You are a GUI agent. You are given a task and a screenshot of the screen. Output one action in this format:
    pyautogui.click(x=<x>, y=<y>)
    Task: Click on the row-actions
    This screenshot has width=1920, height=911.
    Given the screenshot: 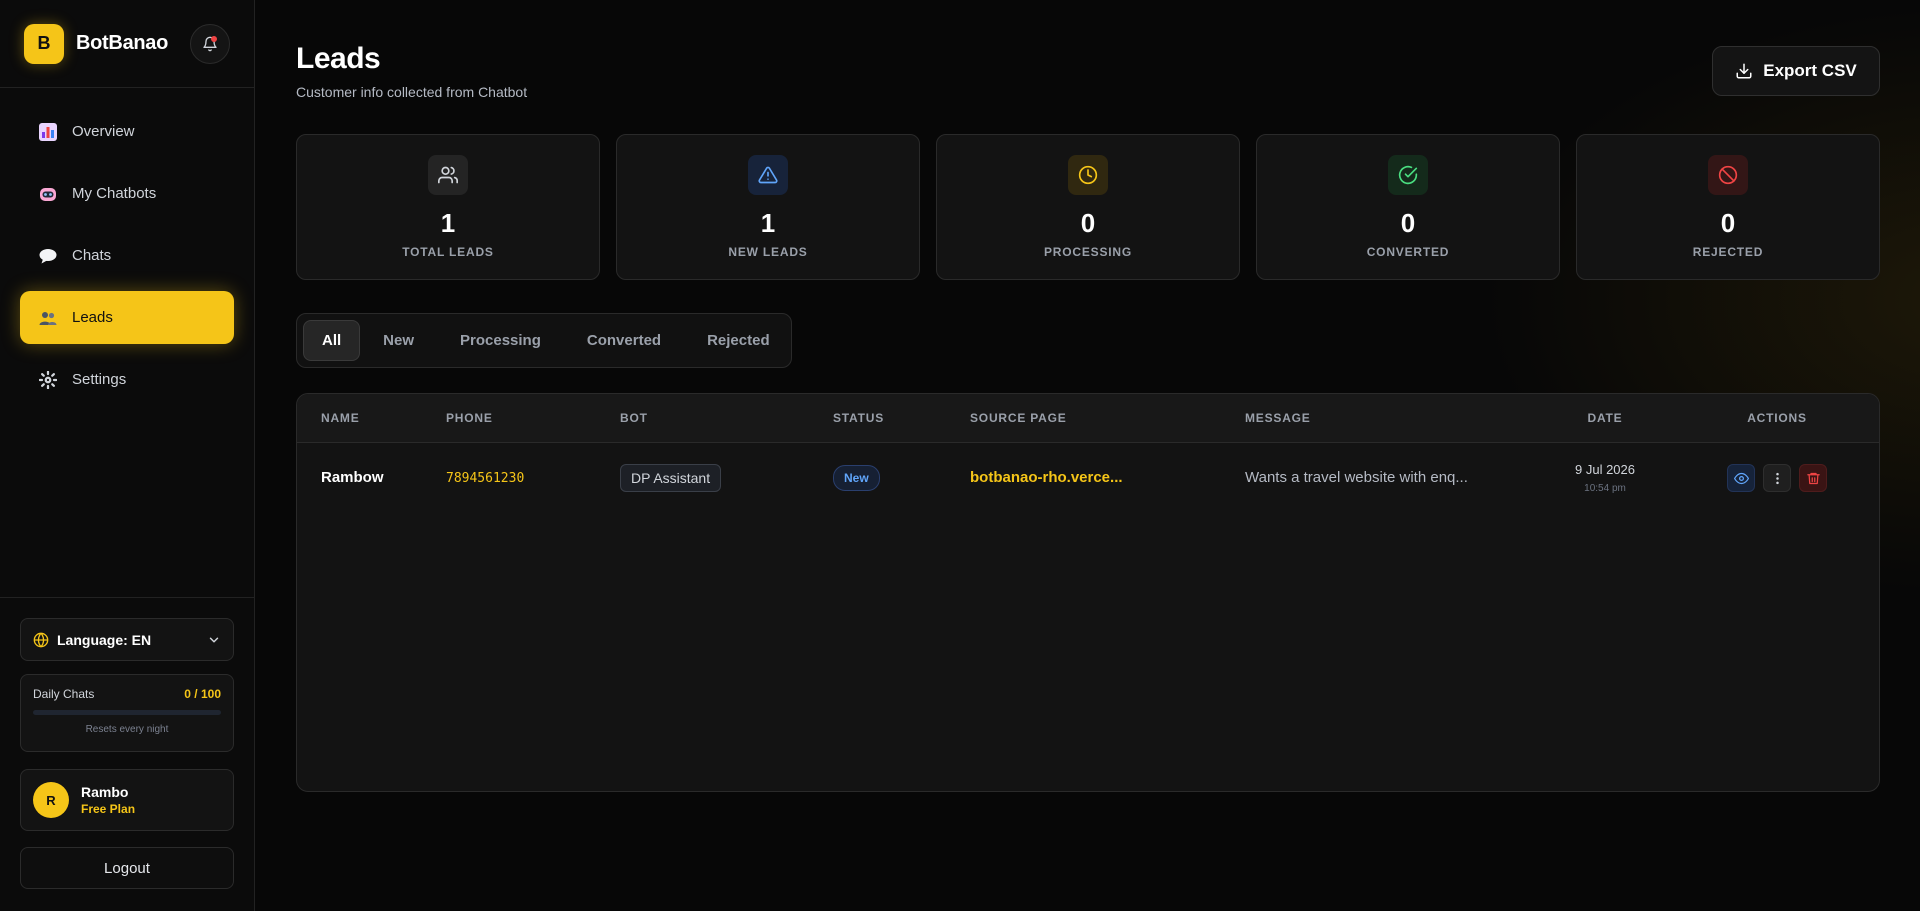 What is the action you would take?
    pyautogui.click(x=1777, y=478)
    